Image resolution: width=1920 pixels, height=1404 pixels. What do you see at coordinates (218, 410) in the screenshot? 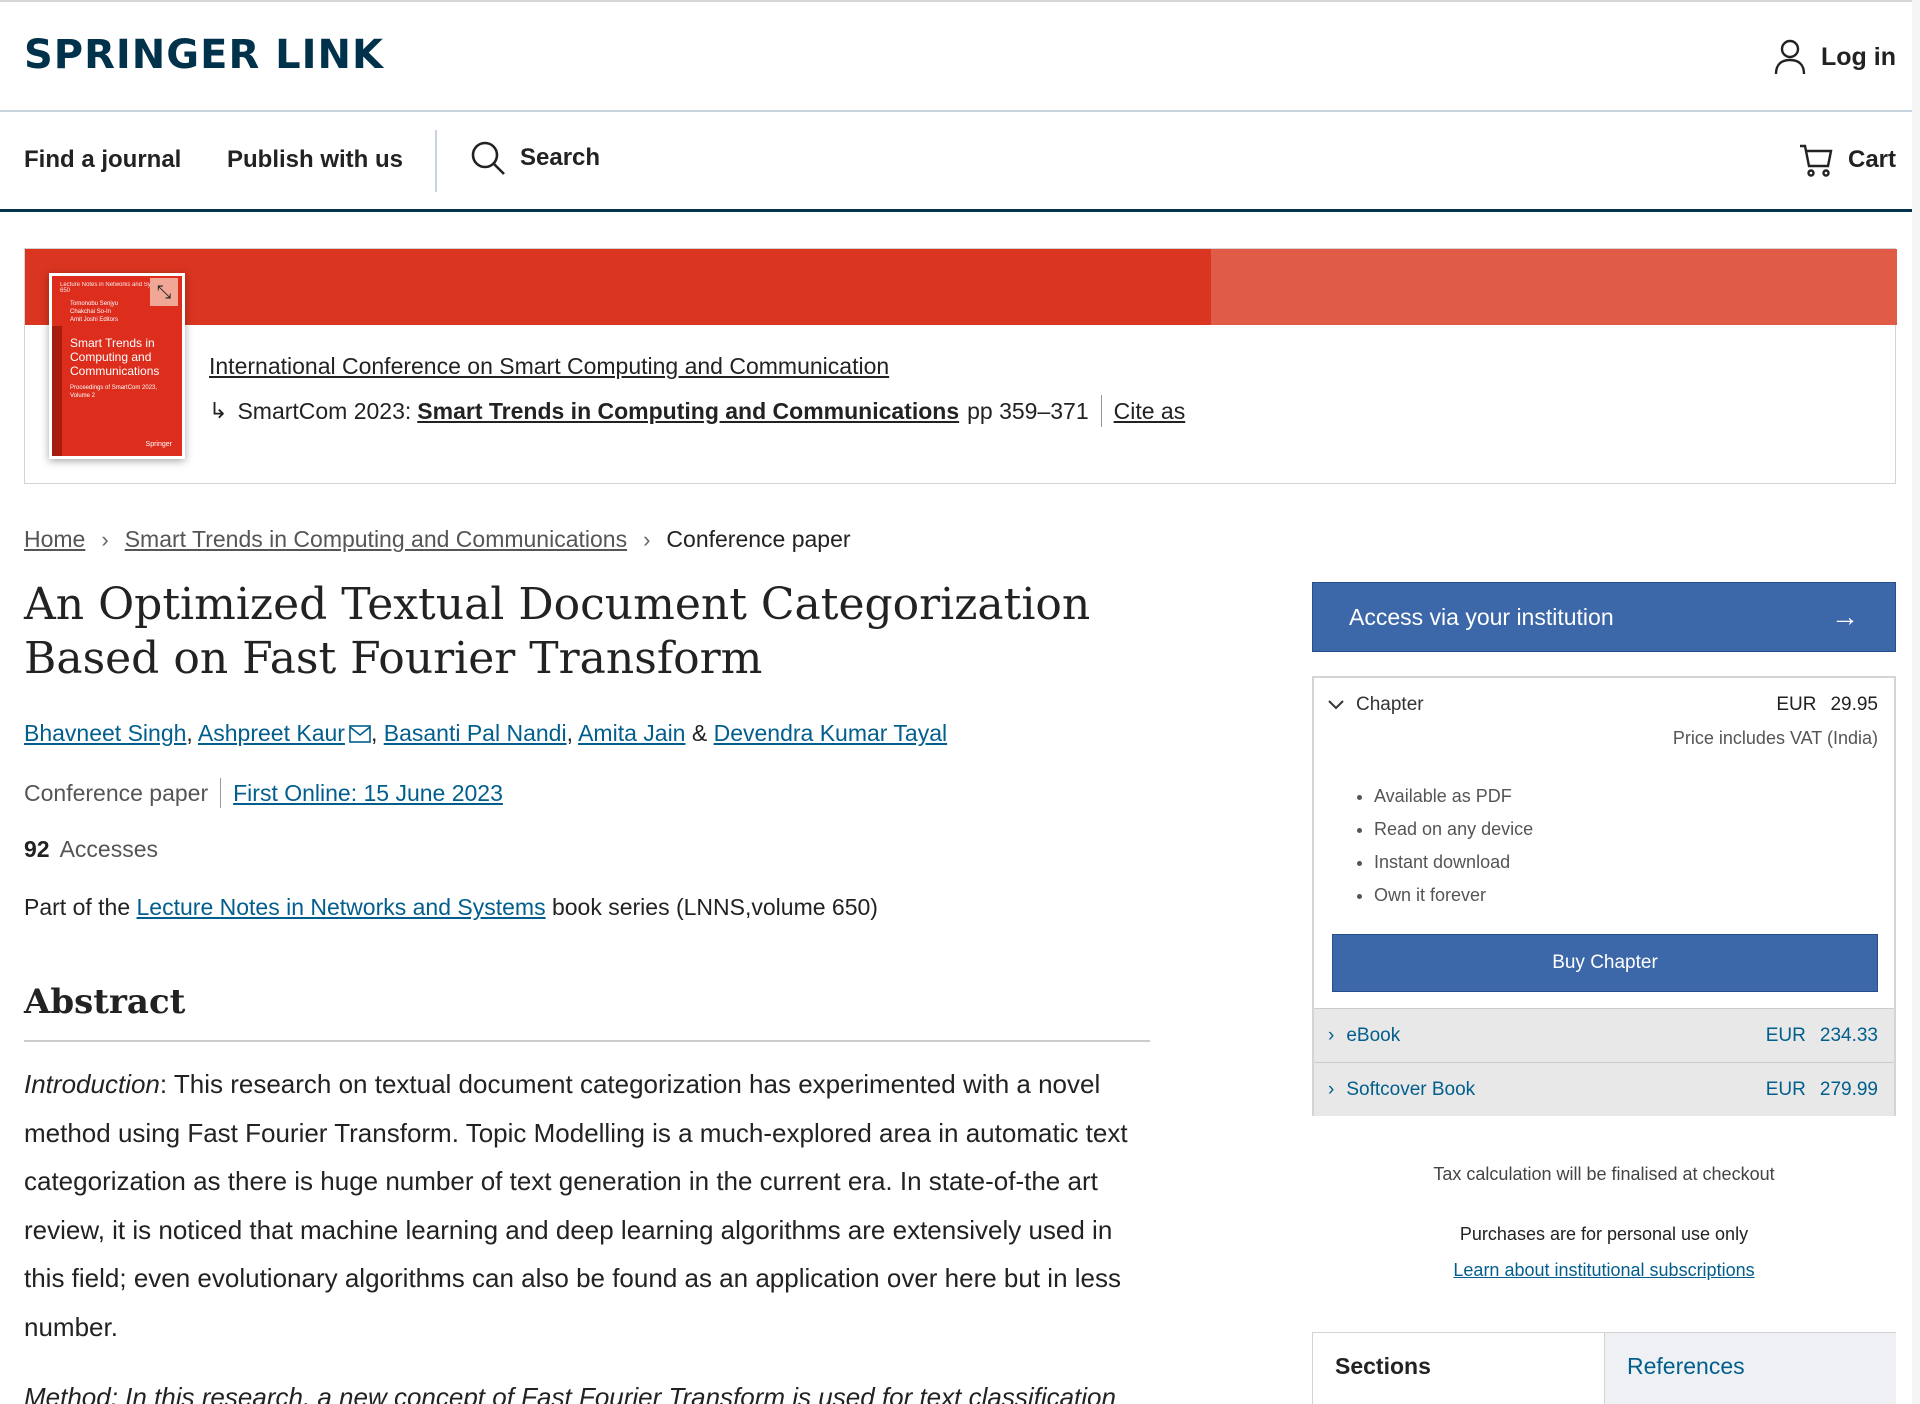
I see `subdirectory-arrow-icon: ↳` at bounding box center [218, 410].